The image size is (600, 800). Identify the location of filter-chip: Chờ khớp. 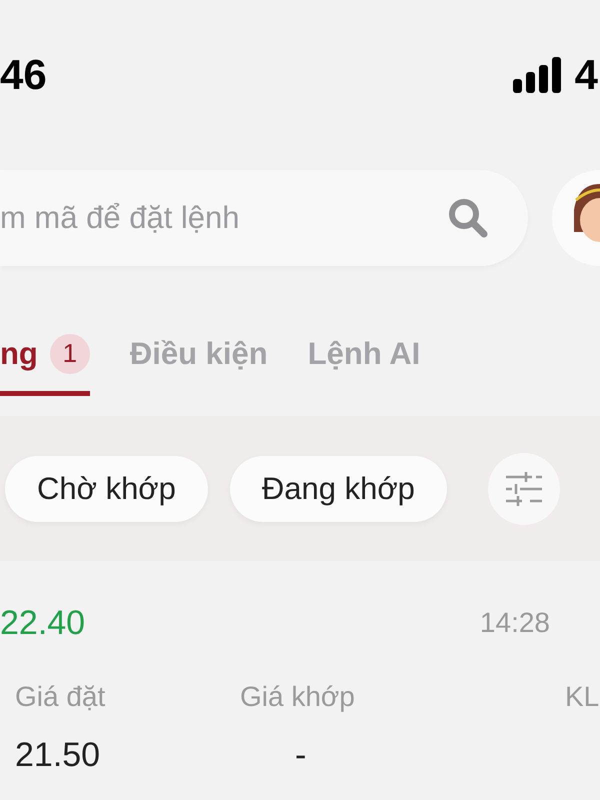
(106, 489).